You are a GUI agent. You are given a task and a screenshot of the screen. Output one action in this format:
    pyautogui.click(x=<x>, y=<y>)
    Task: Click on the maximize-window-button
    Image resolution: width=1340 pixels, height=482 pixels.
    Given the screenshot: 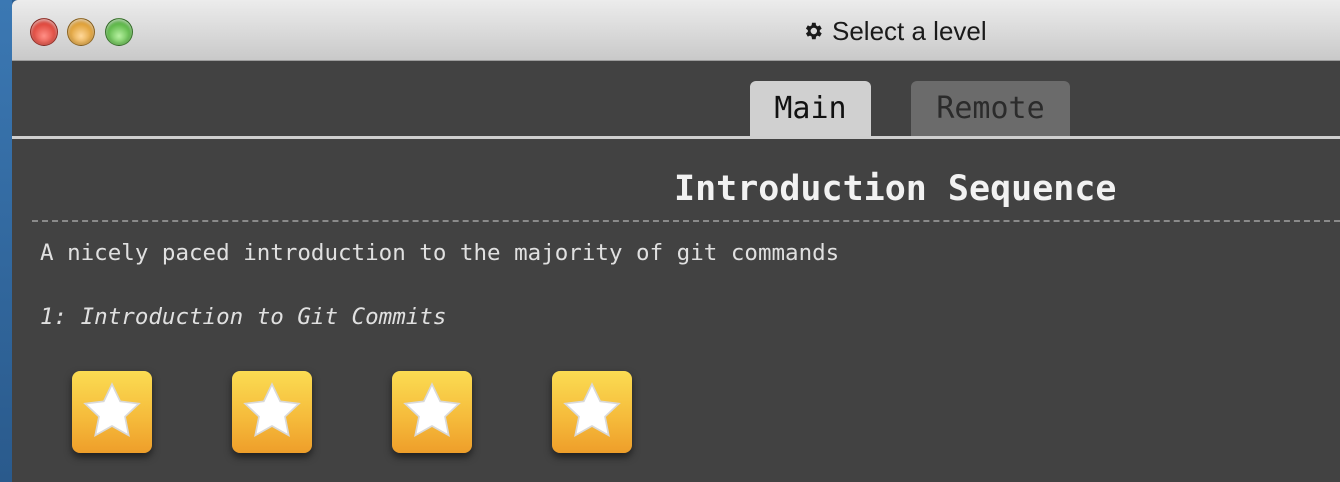 What is the action you would take?
    pyautogui.click(x=119, y=32)
    